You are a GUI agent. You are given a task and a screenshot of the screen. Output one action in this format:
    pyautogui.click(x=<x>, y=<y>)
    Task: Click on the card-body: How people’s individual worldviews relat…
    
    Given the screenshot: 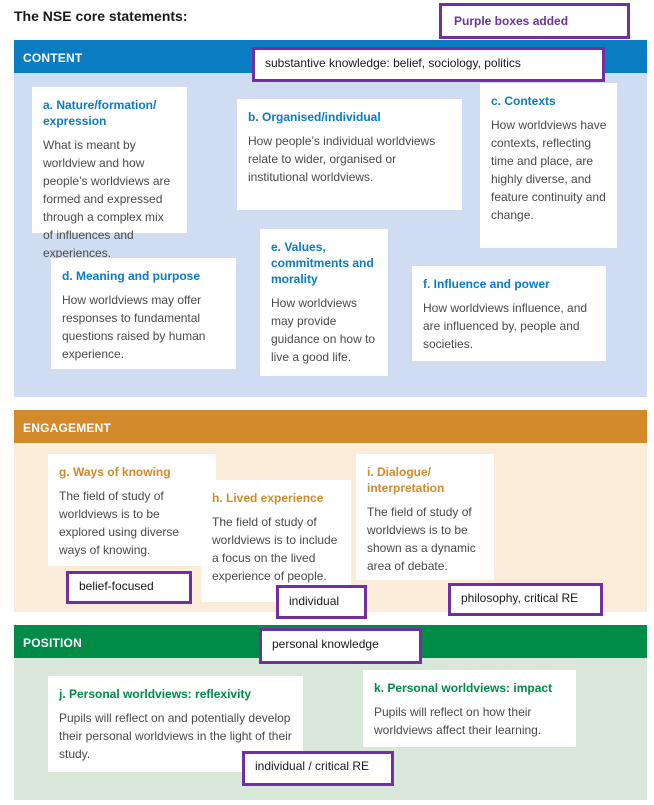 What is the action you would take?
    pyautogui.click(x=342, y=159)
    